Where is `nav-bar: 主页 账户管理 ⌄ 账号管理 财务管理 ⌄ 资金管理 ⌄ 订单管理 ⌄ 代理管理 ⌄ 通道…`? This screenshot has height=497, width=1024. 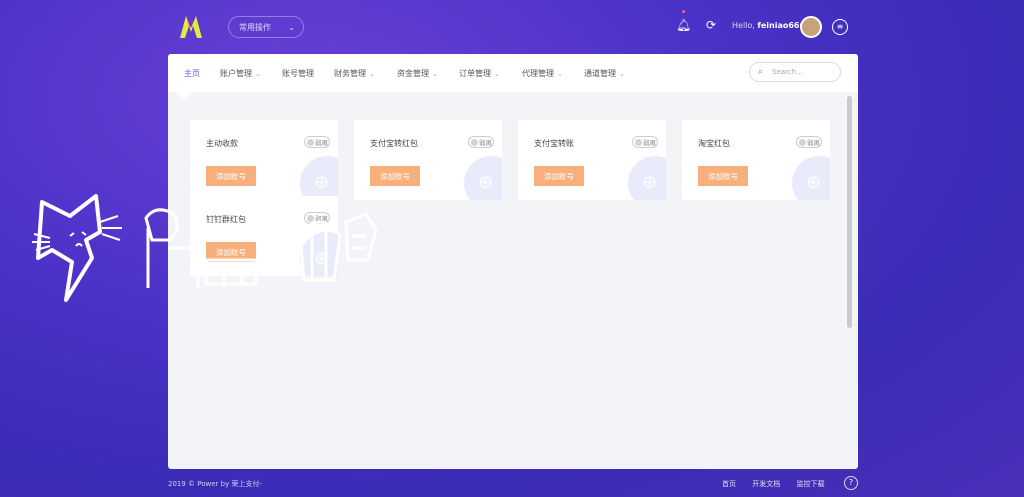
nav-bar: 主页 账户管理 ⌄ 账号管理 财务管理 ⌄ 资金管理 ⌄ 订单管理 ⌄ 代理管理 ⌄ 通道… is located at coordinates (513, 73).